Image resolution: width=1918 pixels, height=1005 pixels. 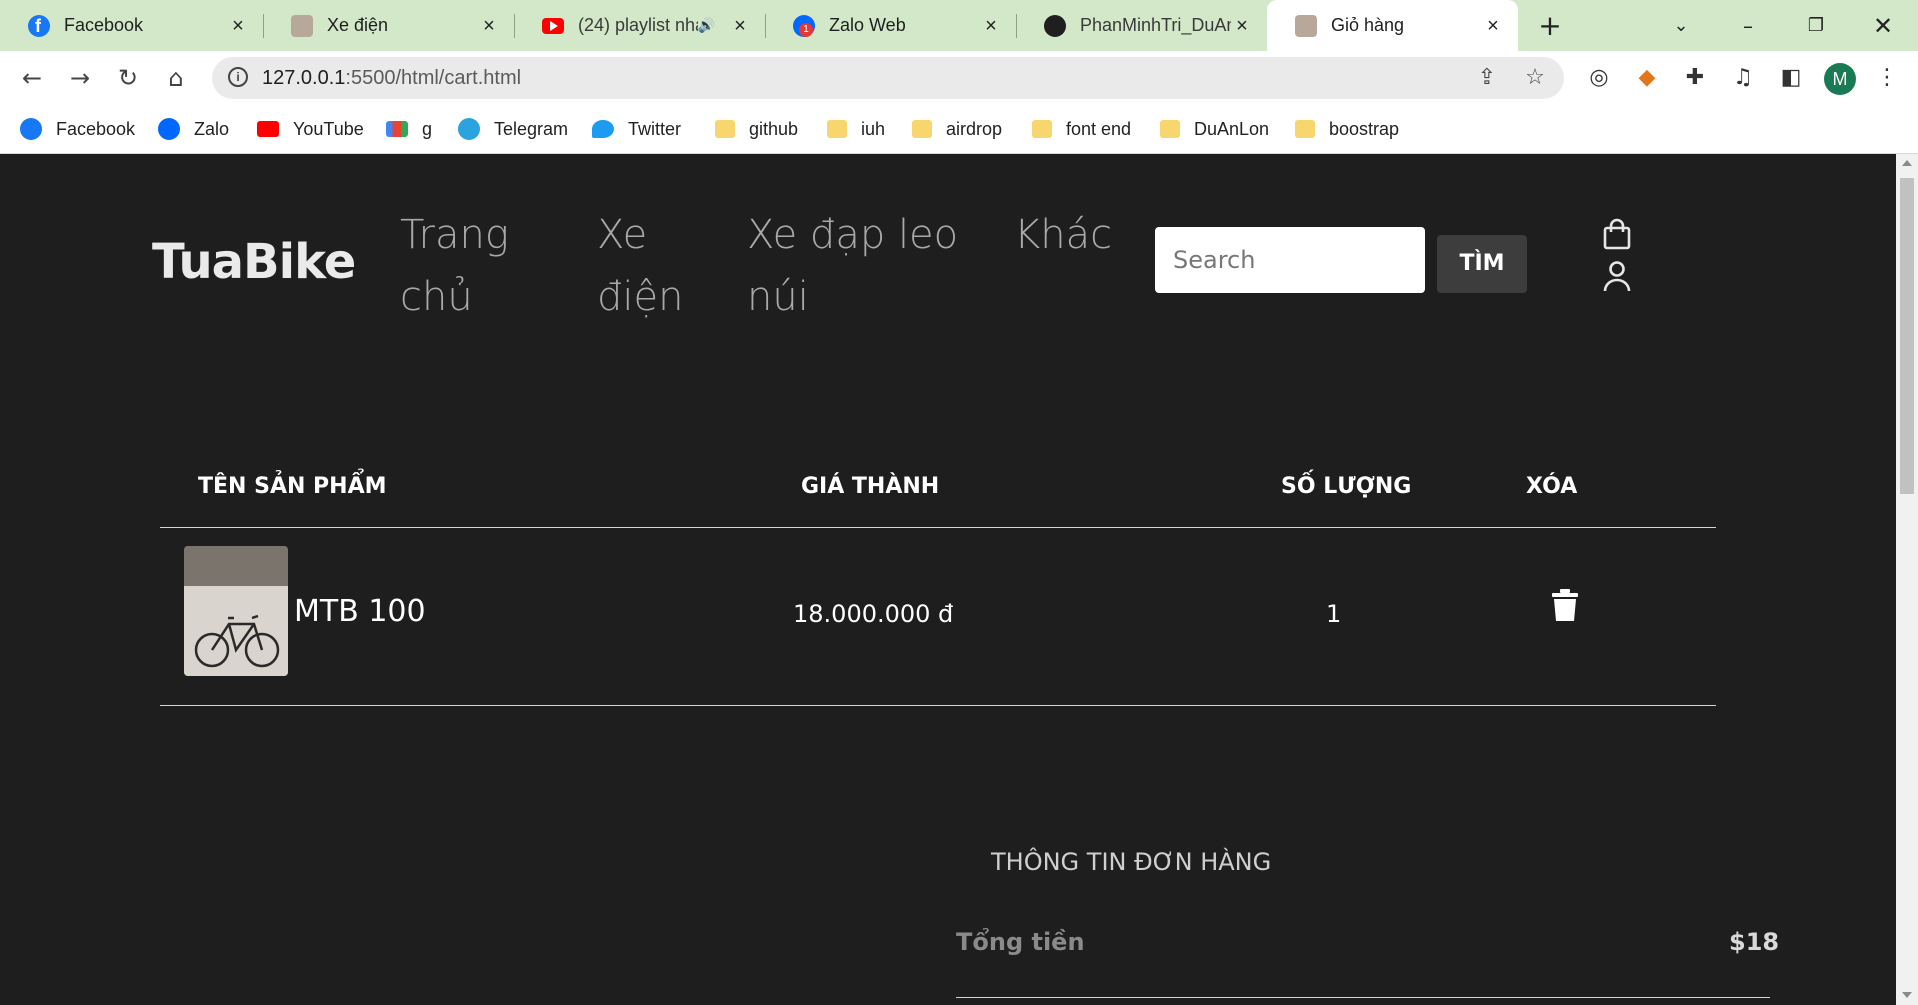 What do you see at coordinates (469, 129) in the screenshot?
I see `telegram-icon` at bounding box center [469, 129].